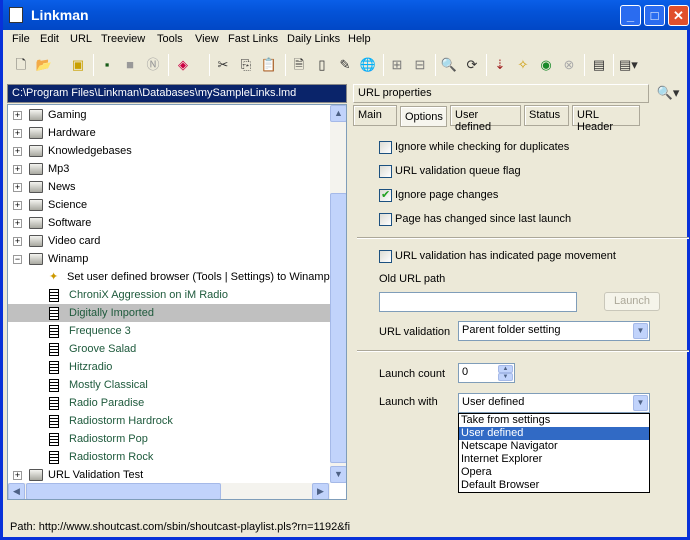 The height and width of the screenshot is (540, 690). What do you see at coordinates (523, 65) in the screenshot?
I see `clean-icon: ✧` at bounding box center [523, 65].